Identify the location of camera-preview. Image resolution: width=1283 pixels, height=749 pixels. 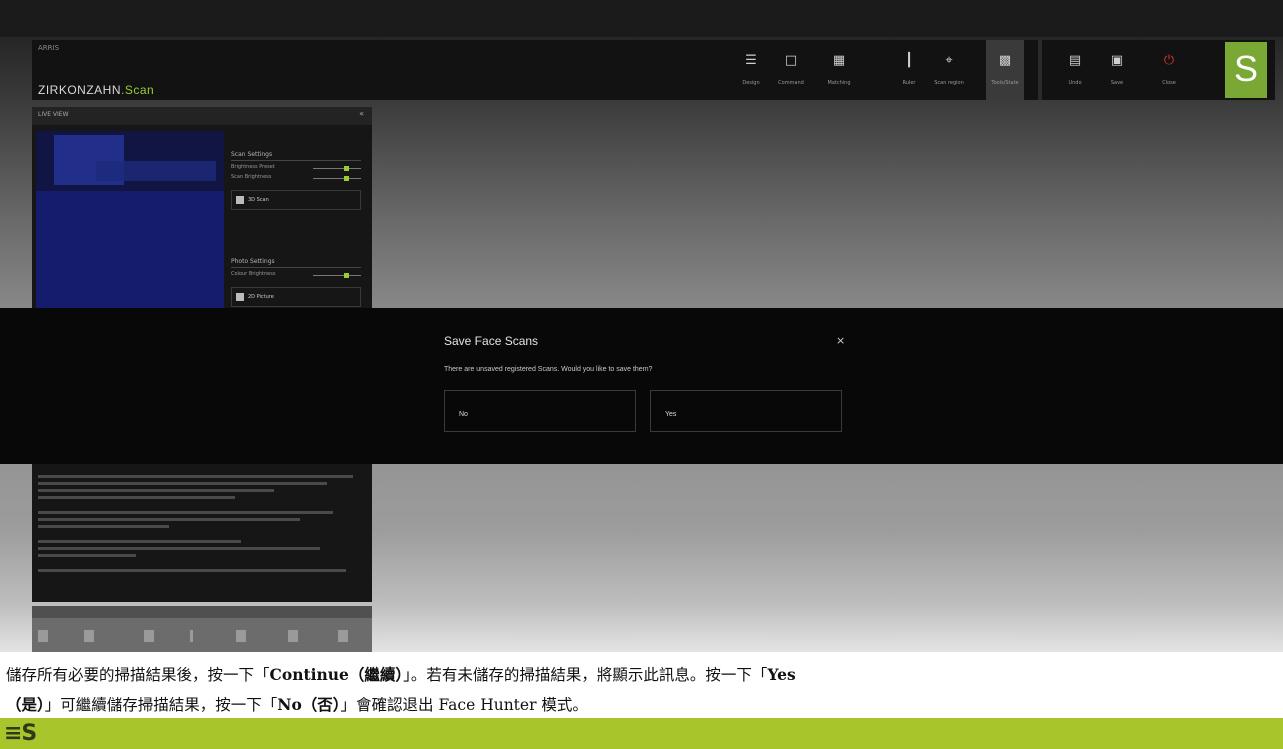
(130, 222).